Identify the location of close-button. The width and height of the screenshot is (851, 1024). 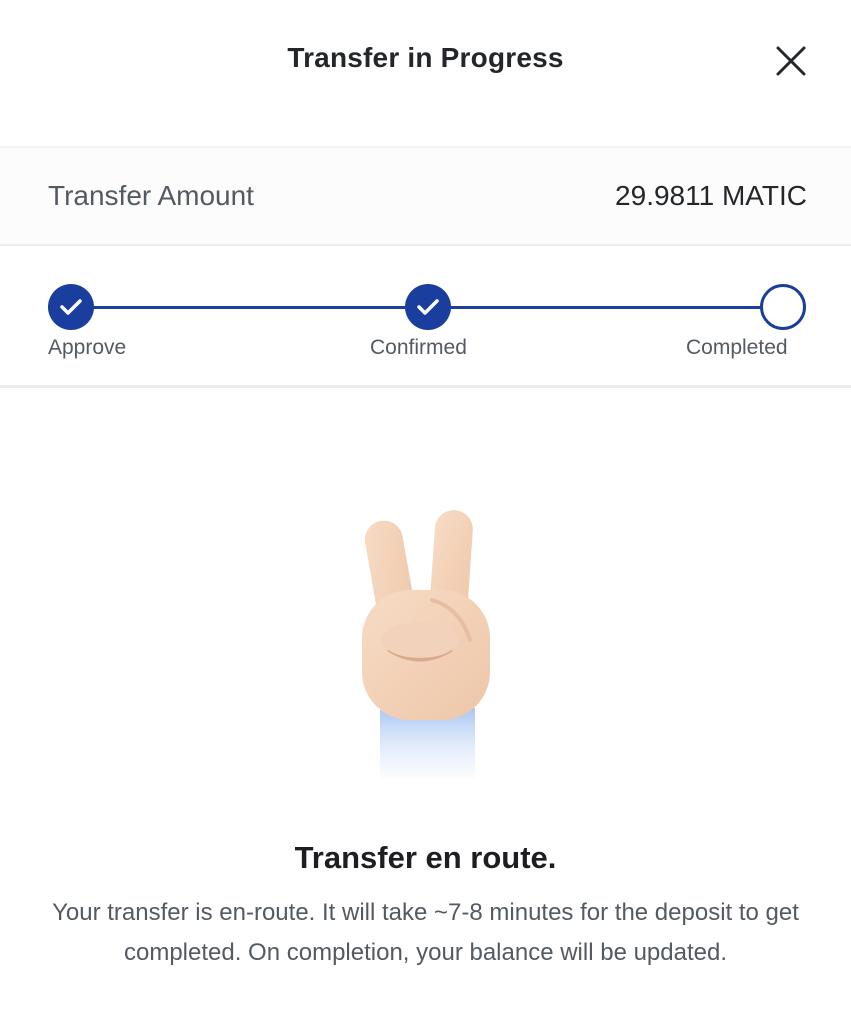
(791, 61).